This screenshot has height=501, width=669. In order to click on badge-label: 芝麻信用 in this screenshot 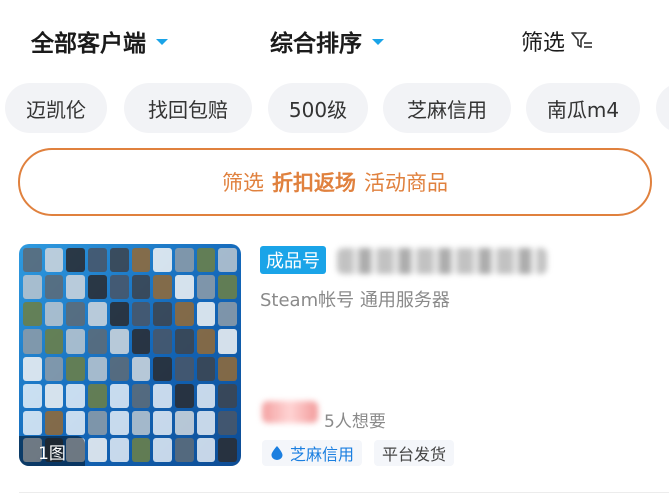, I will do `click(322, 454)`.